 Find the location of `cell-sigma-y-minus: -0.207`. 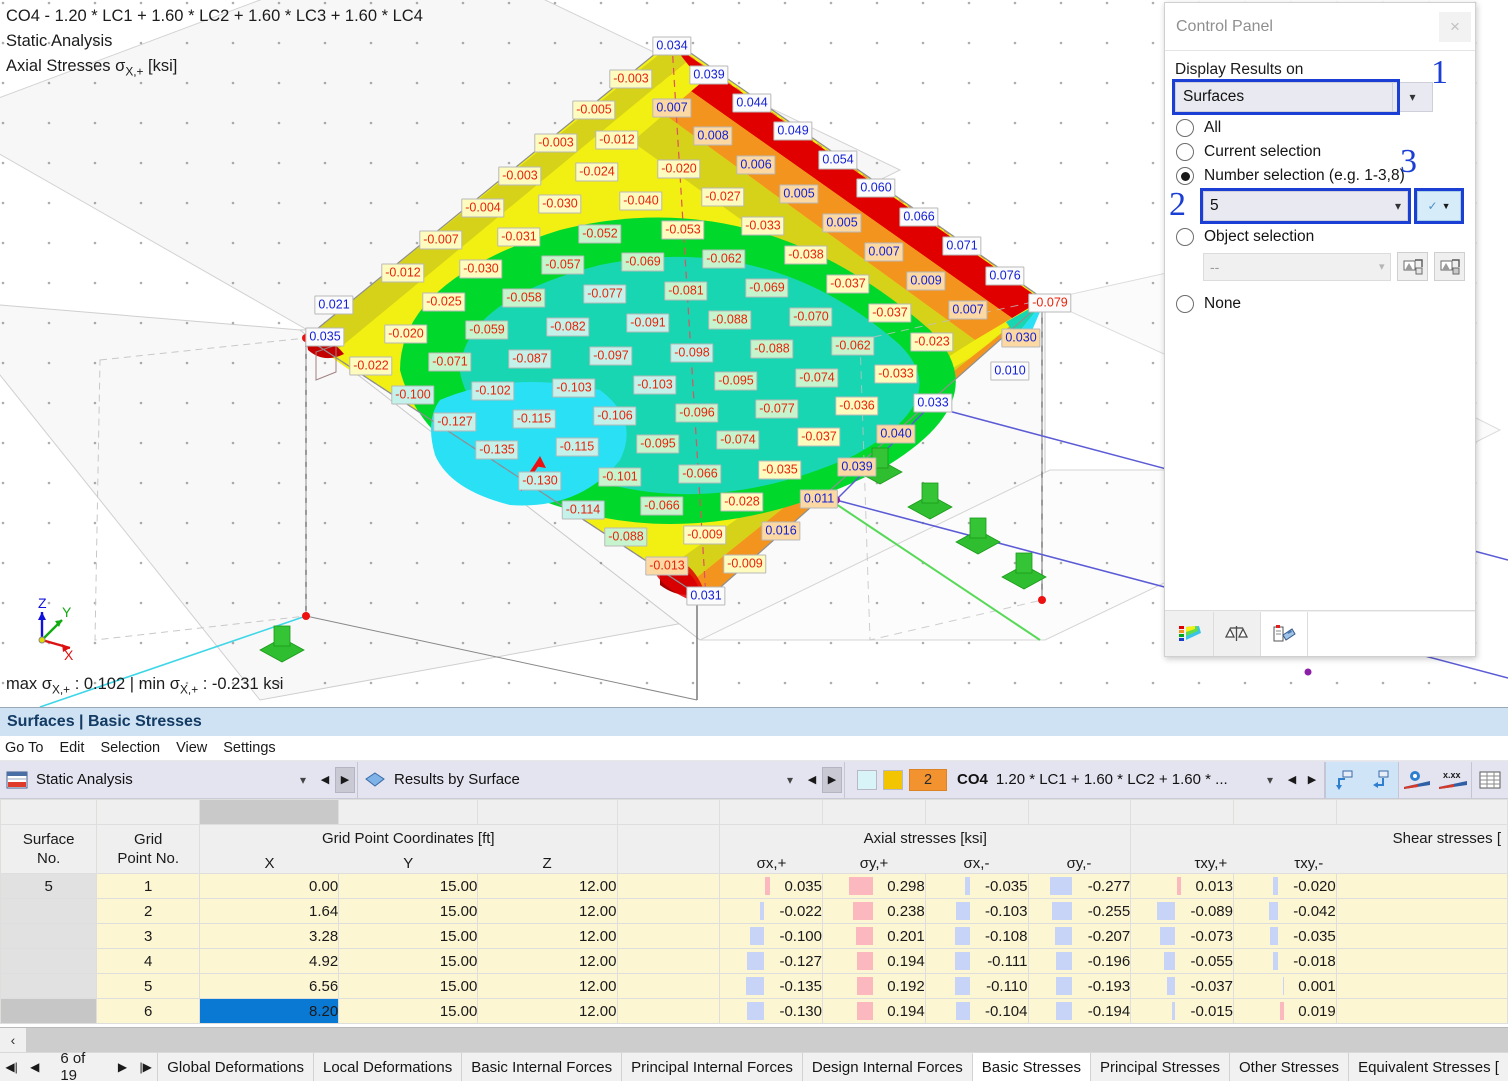

cell-sigma-y-minus: -0.207 is located at coordinates (1079, 936).